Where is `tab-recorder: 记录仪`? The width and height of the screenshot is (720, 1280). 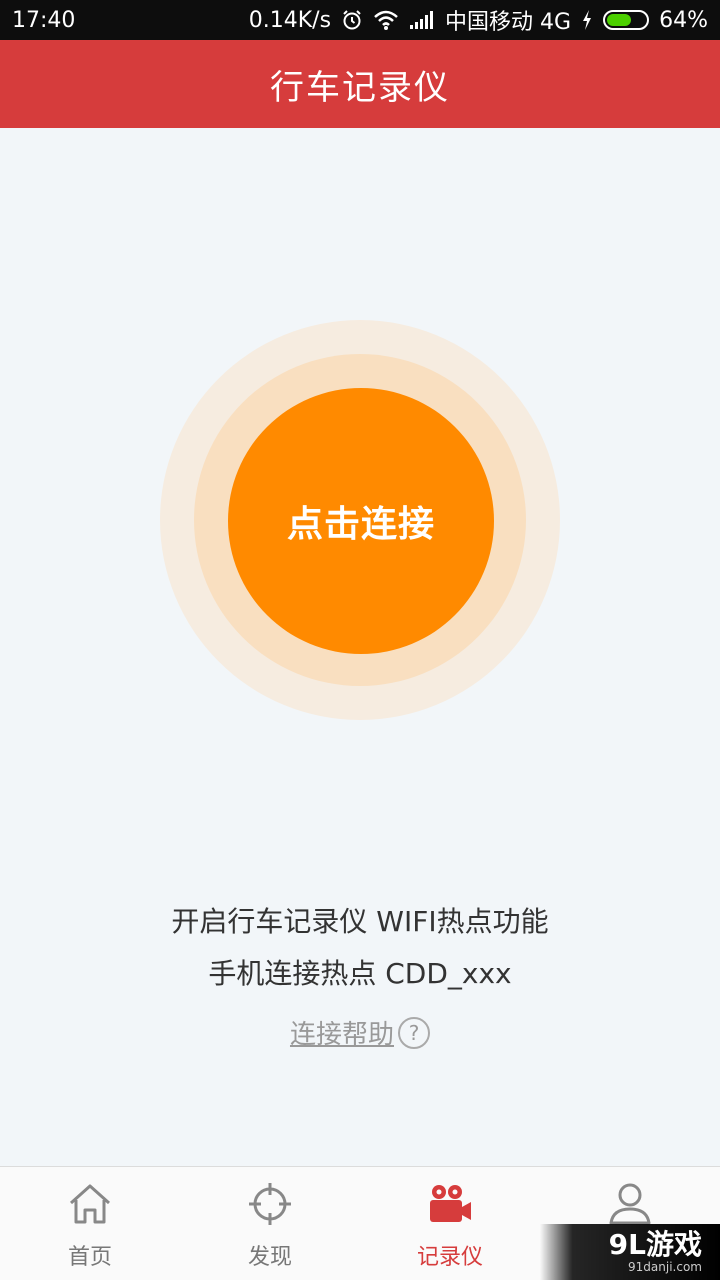 tab-recorder: 记录仪 is located at coordinates (450, 1223).